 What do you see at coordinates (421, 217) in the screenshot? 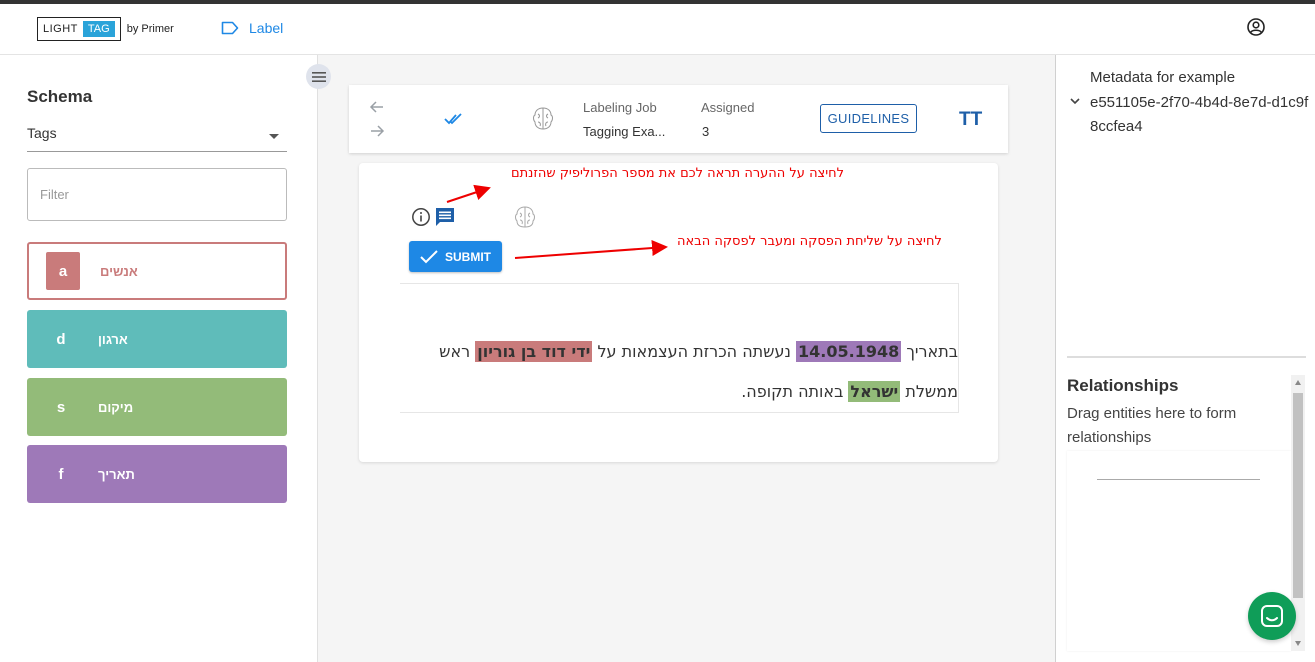
I see `info-icon` at bounding box center [421, 217].